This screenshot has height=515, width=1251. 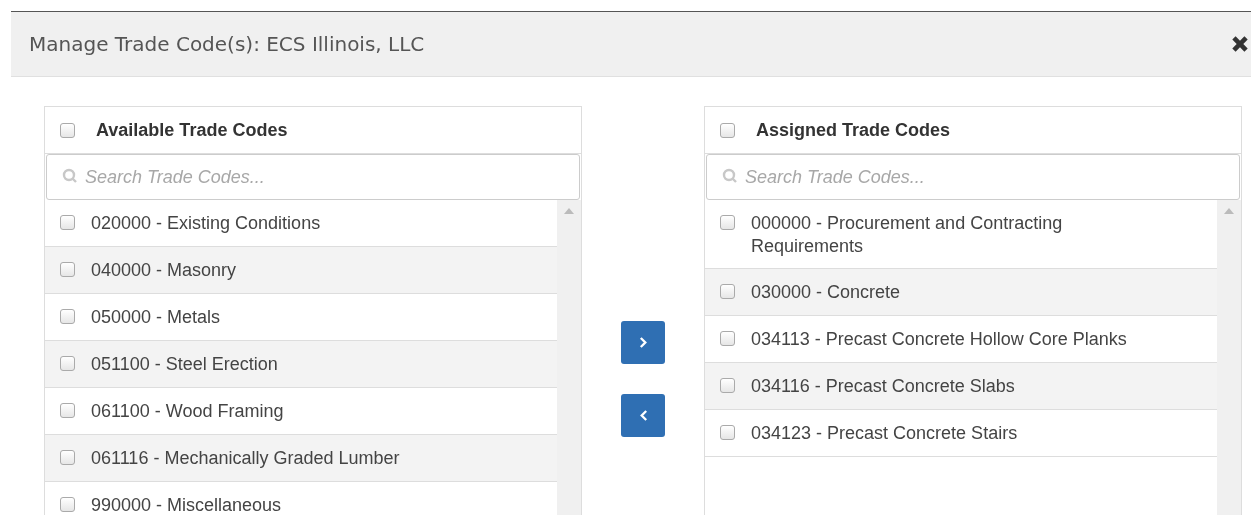 I want to click on chevron-left-icon, so click(x=643, y=415).